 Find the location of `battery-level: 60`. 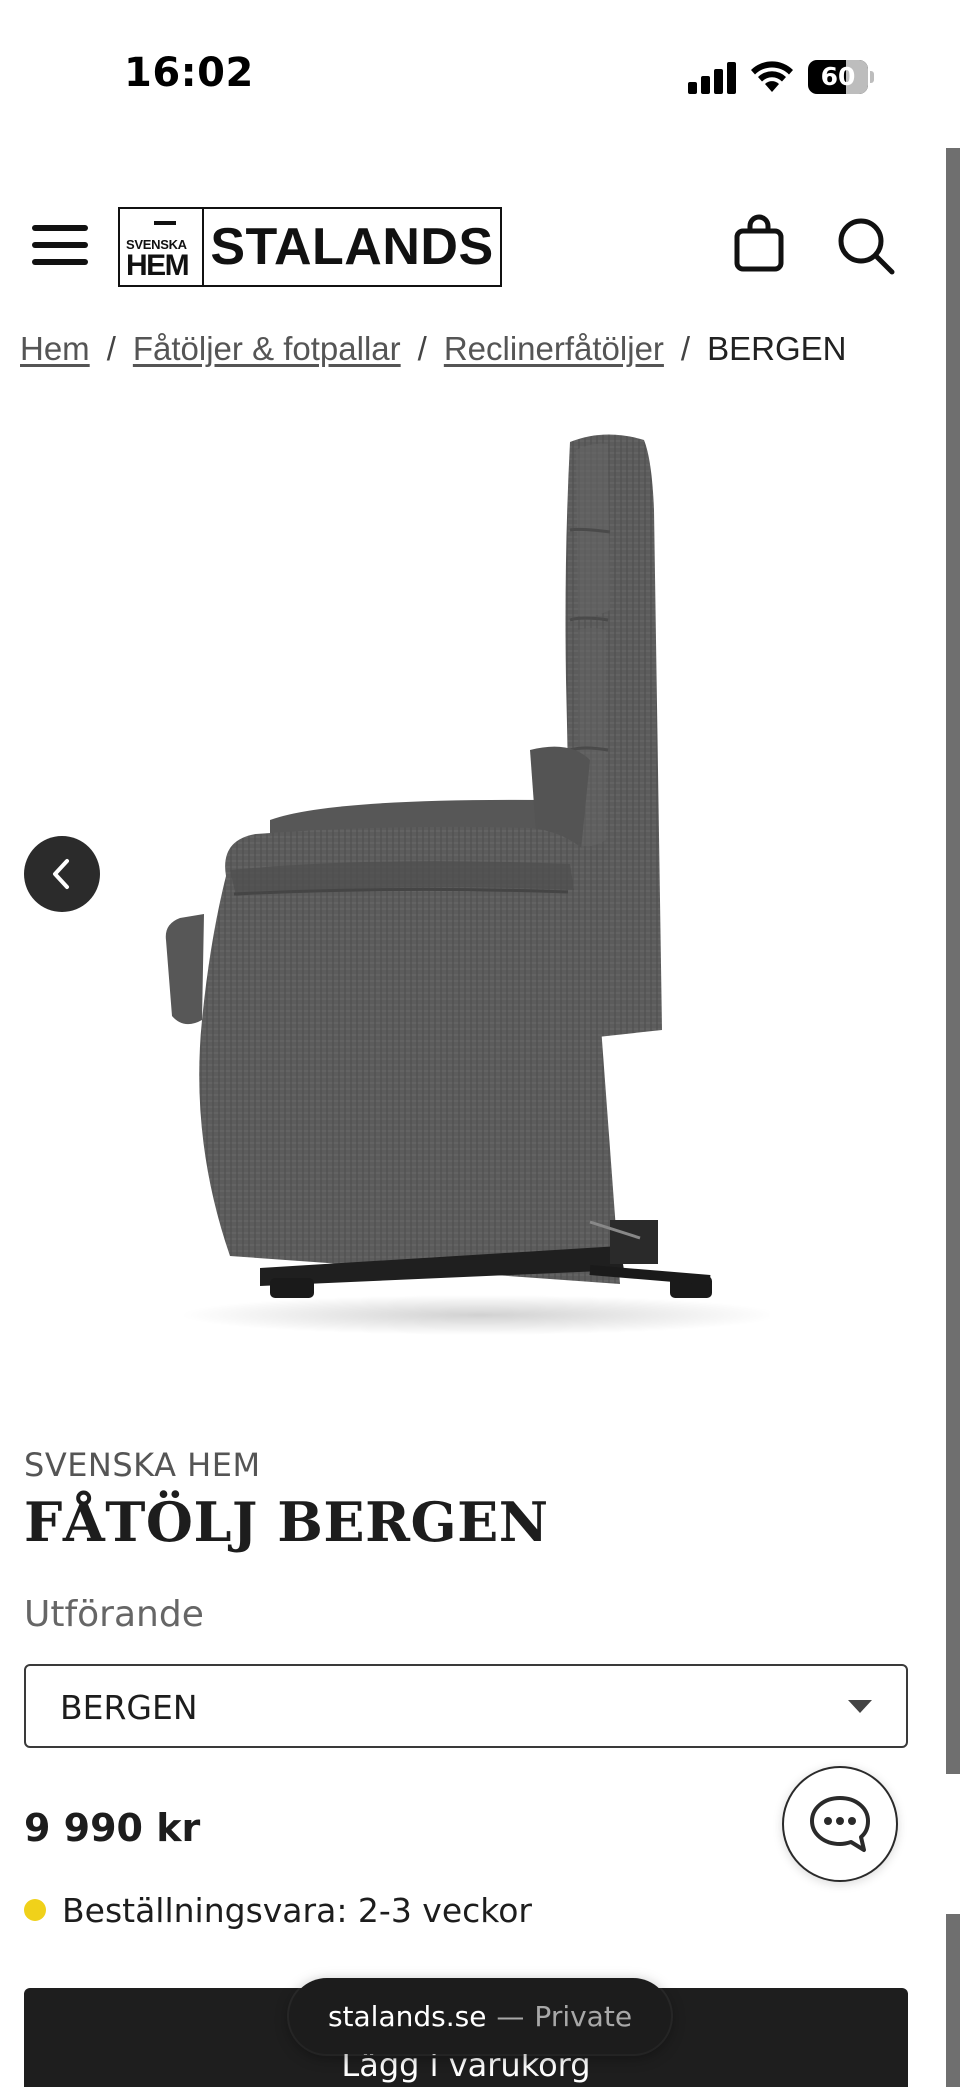

battery-level: 60 is located at coordinates (838, 76).